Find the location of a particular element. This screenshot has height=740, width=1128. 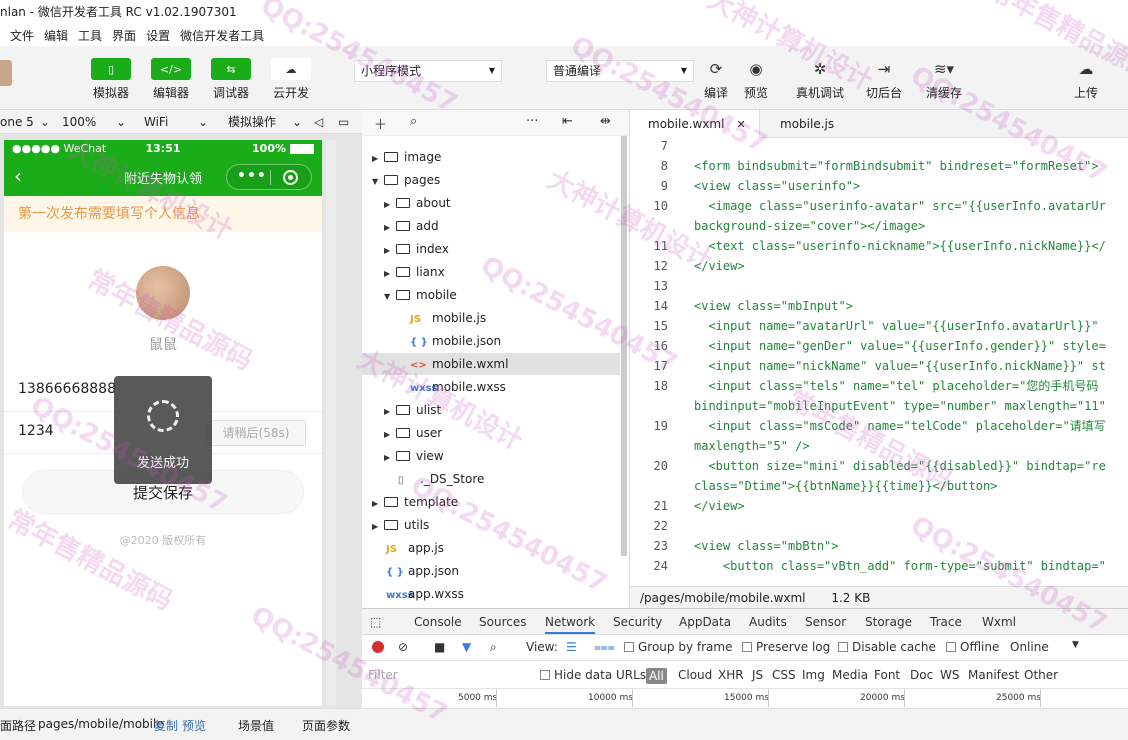

offline-checkbox: Offline is located at coordinates (972, 647).